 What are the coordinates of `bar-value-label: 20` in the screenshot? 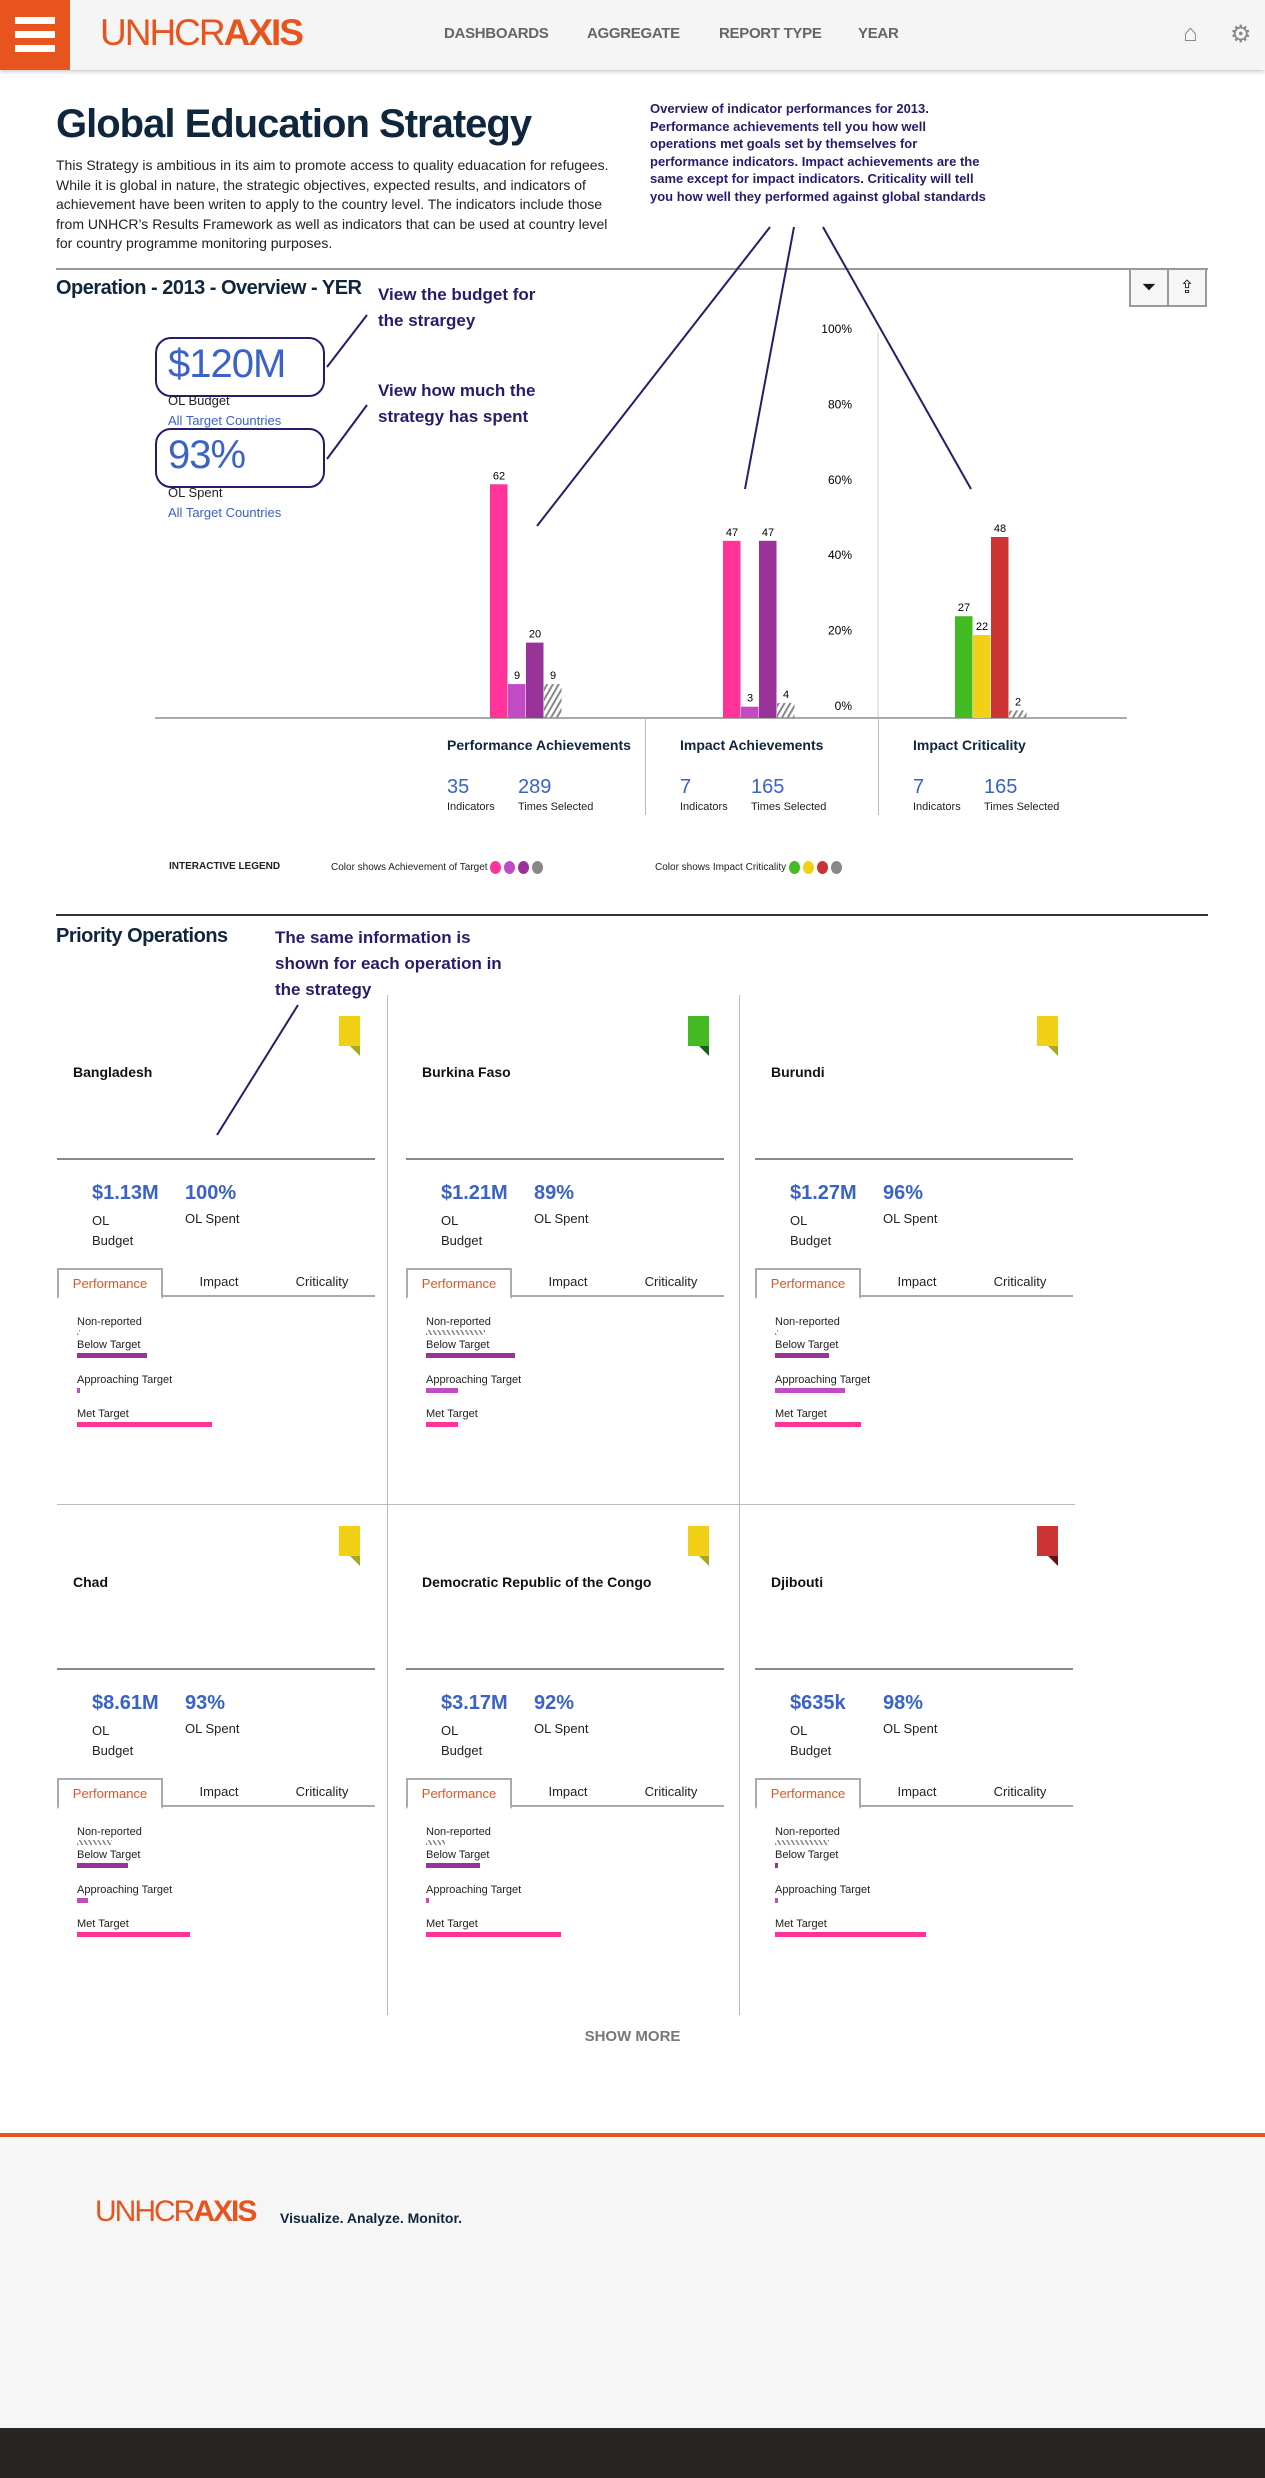 It's located at (535, 635).